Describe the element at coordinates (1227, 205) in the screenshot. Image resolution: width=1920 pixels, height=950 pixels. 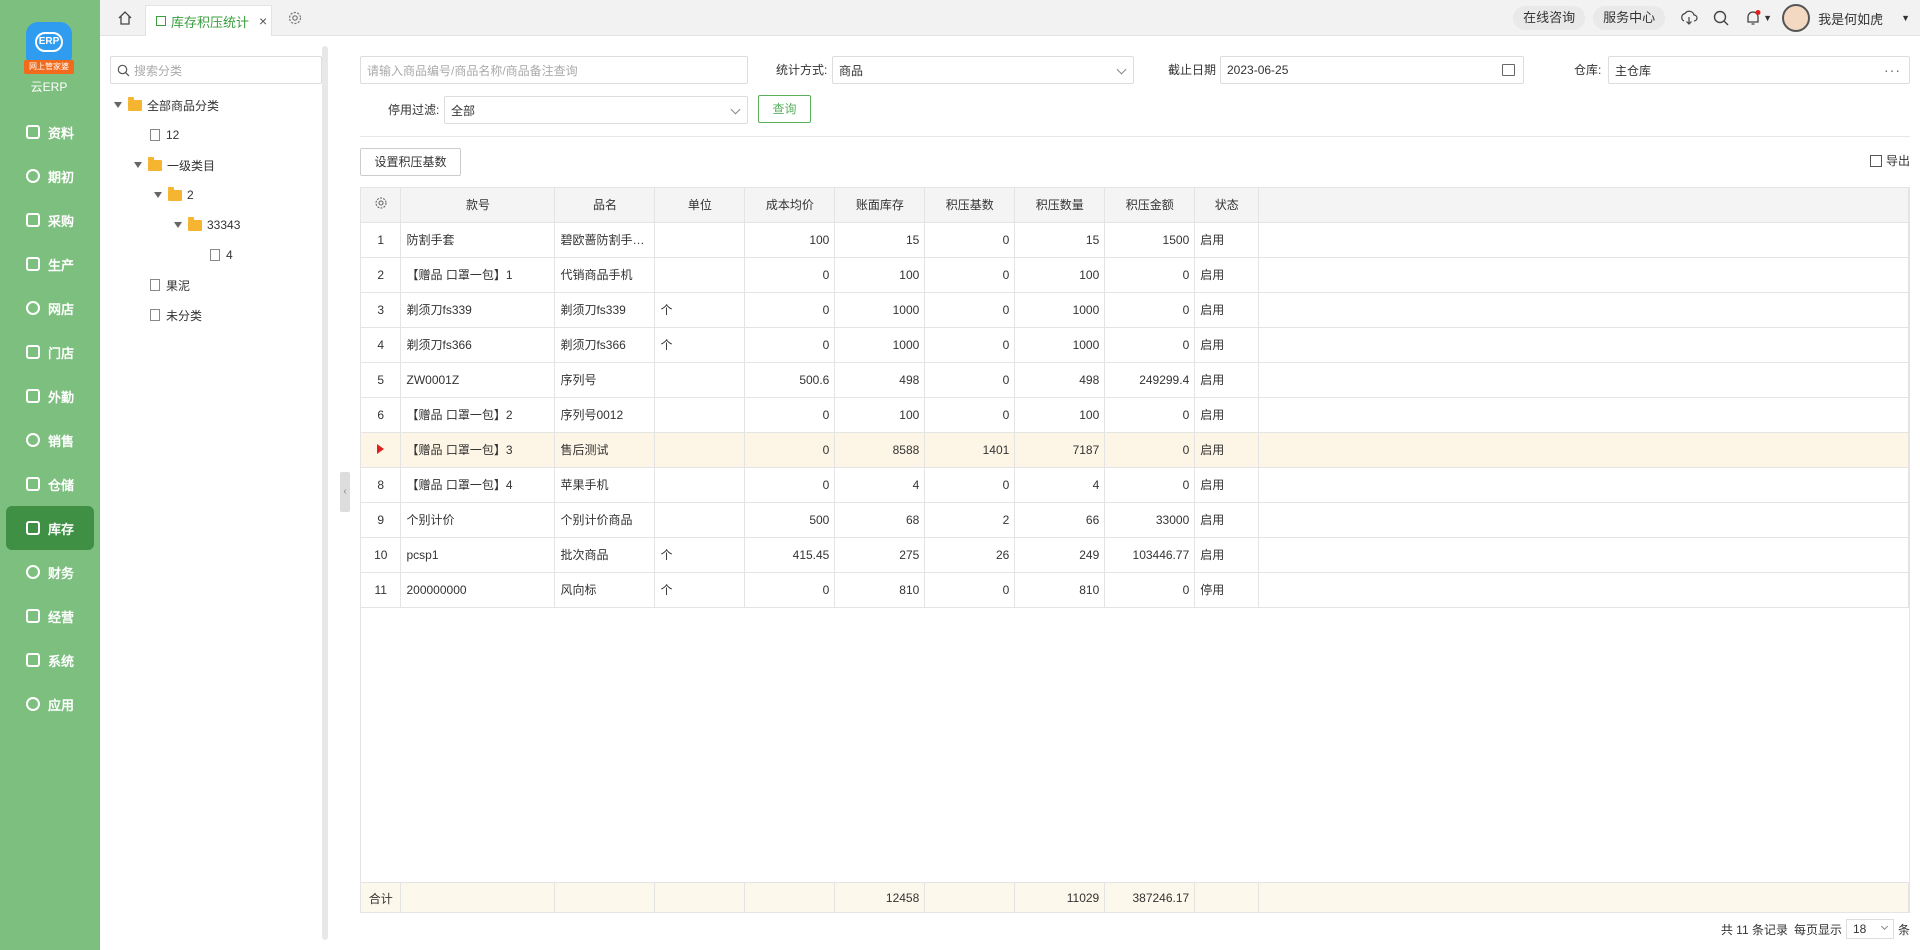
I see `col-header-status: 状态` at that location.